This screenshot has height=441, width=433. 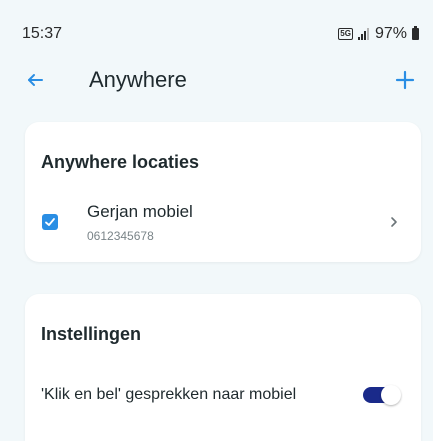 I want to click on status-indicators: 5G 97%, so click(x=378, y=34).